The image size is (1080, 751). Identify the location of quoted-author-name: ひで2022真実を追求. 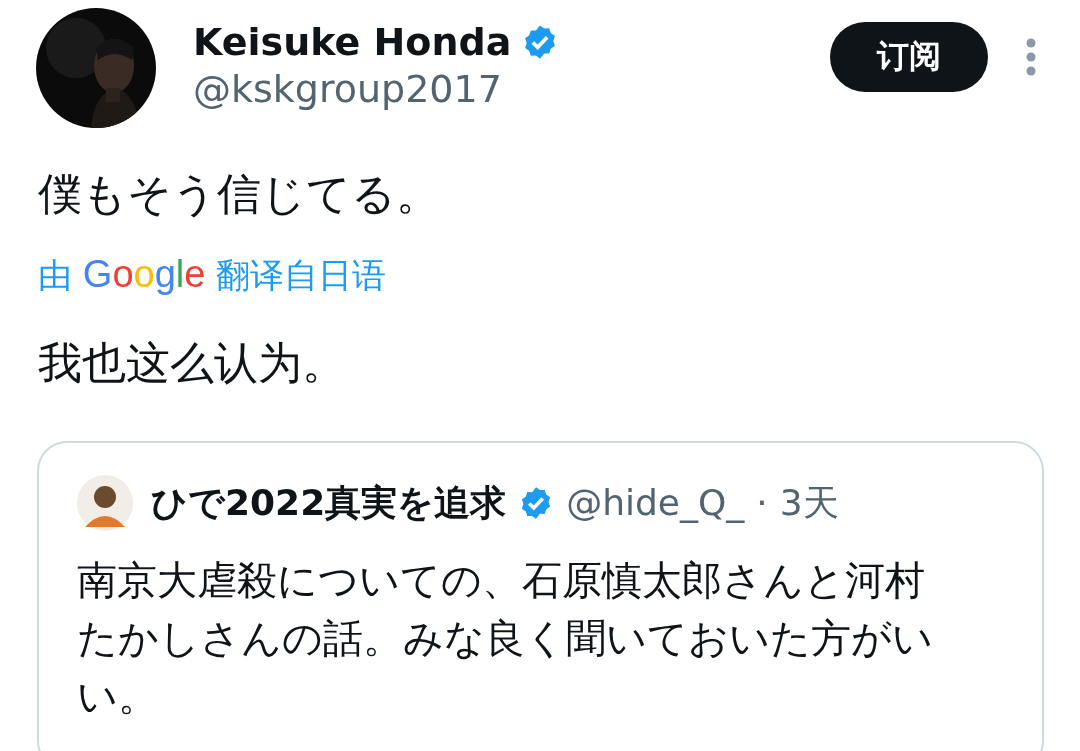
(329, 503).